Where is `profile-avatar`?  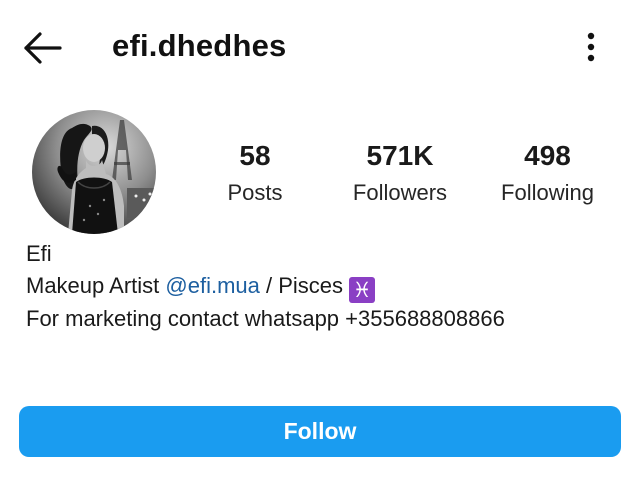 profile-avatar is located at coordinates (94, 172).